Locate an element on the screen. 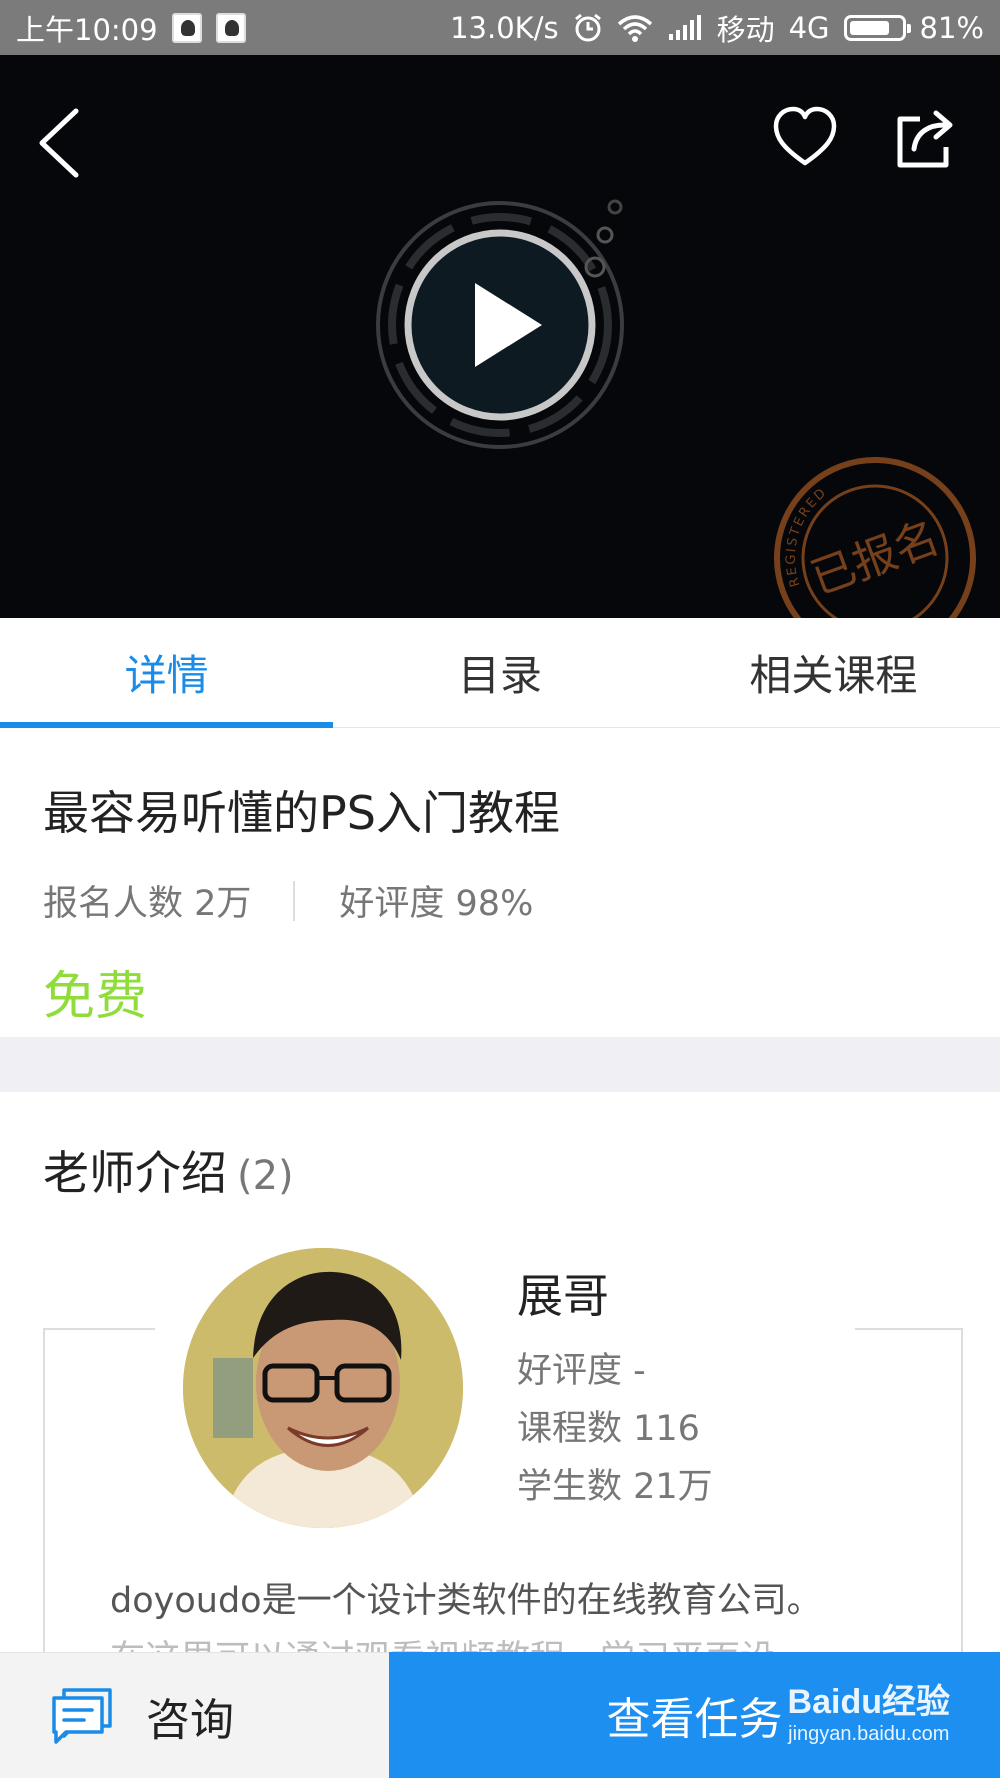  teacher-desc-line: doyoudo是一个设计类软件的在线教育公司。 is located at coordinates (466, 1601).